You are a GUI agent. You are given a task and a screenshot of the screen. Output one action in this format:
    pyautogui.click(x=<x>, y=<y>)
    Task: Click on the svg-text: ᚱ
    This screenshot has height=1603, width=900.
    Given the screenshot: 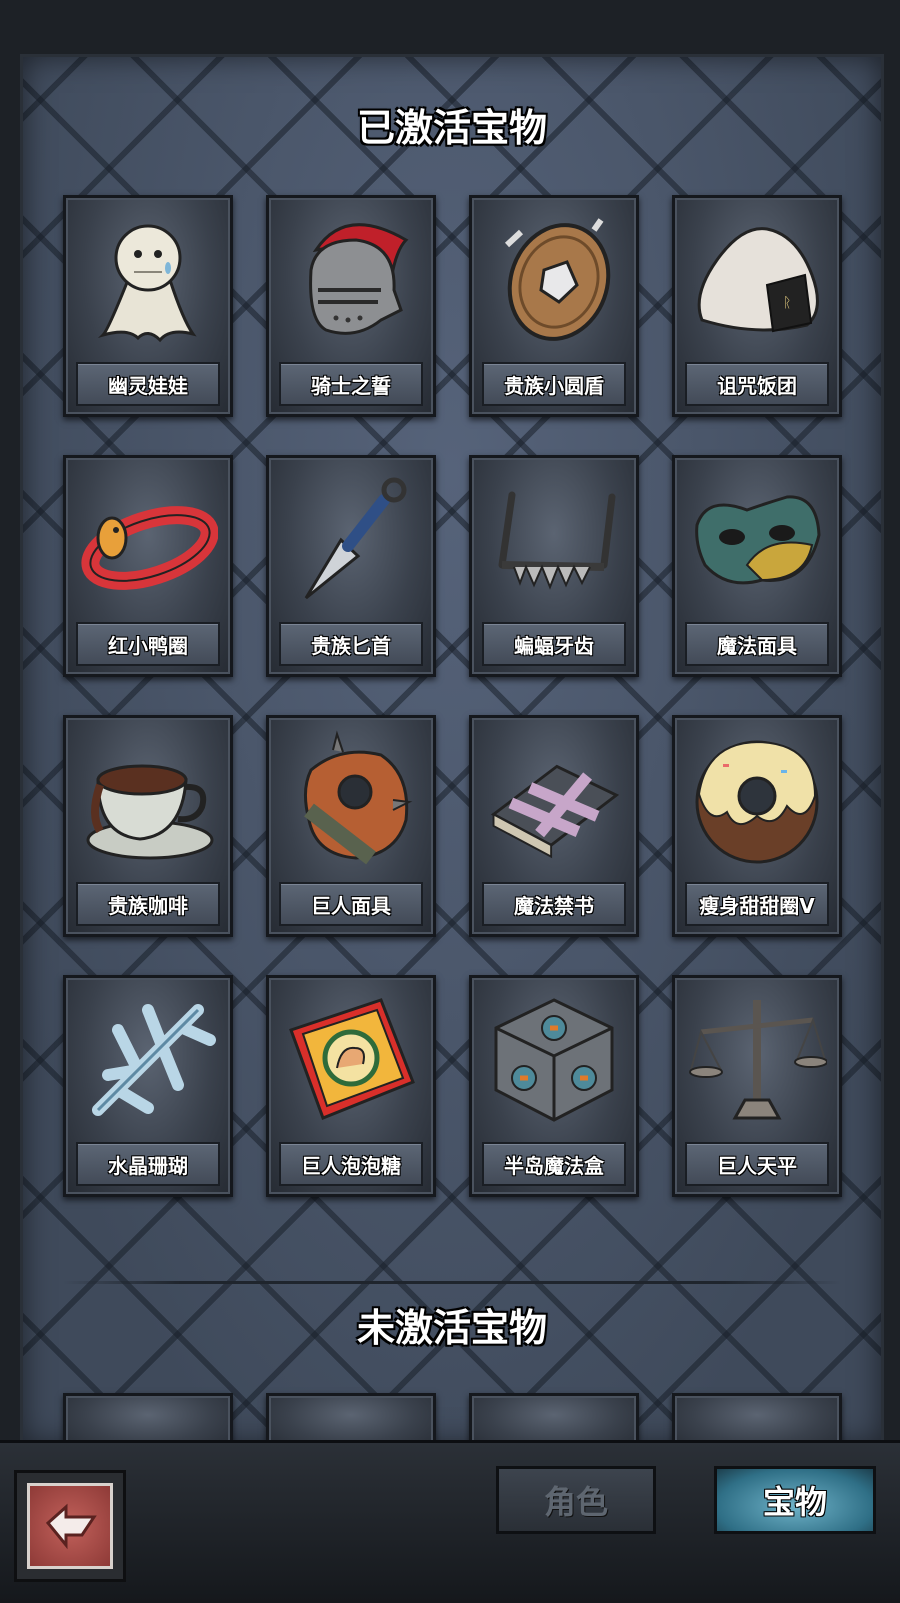 What is the action you would take?
    pyautogui.click(x=787, y=303)
    